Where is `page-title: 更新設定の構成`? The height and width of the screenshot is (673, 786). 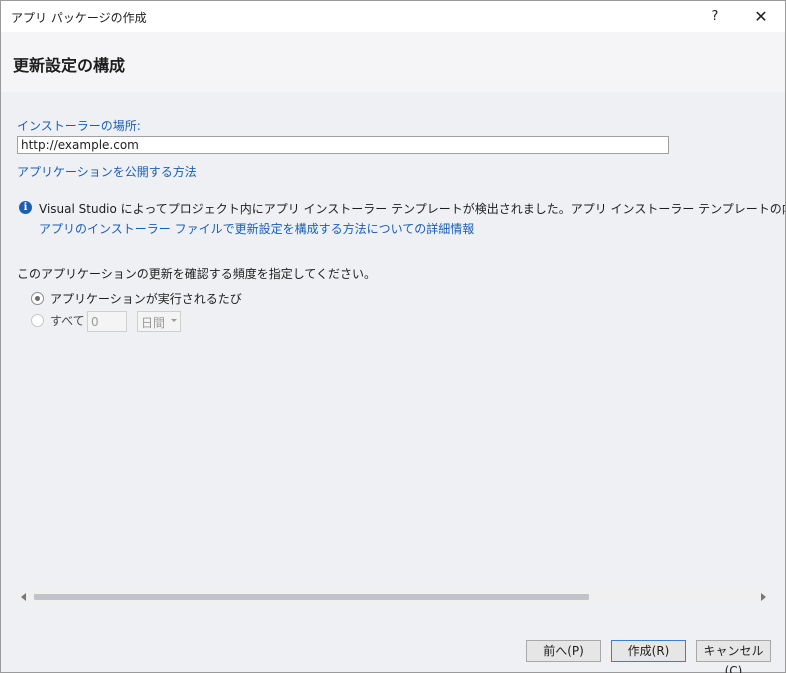
page-title: 更新設定の構成 is located at coordinates (69, 65).